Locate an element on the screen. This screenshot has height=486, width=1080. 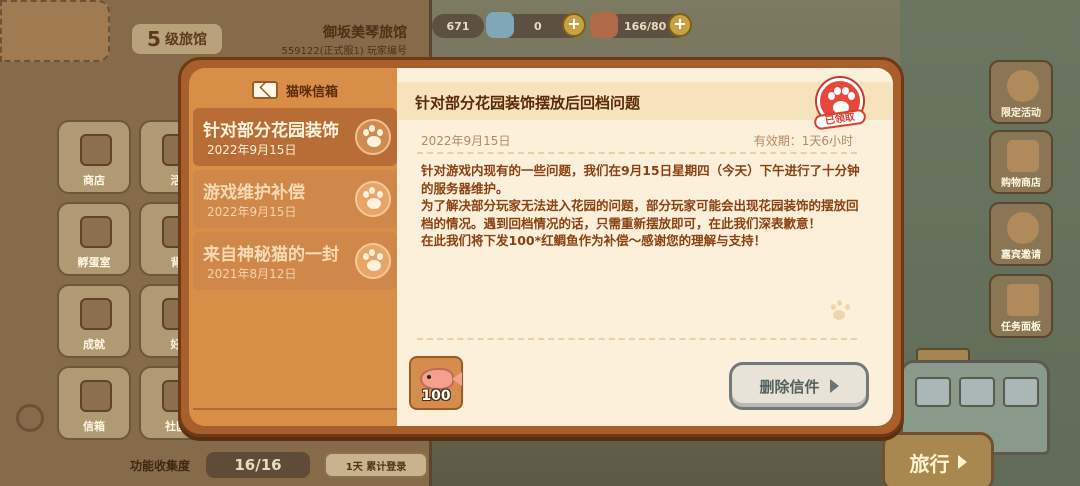
delete-mail-button: 删除信件 is located at coordinates (799, 386).